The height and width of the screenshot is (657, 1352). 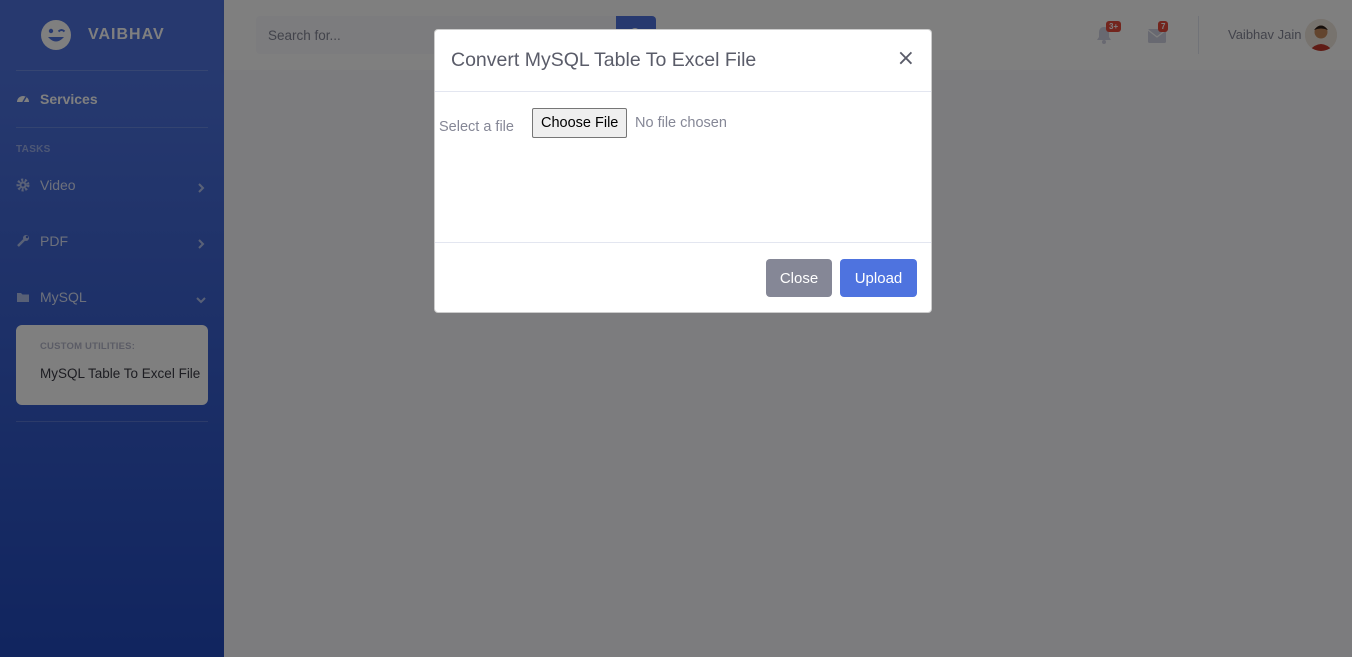 What do you see at coordinates (906, 59) in the screenshot?
I see `close-icon: ×` at bounding box center [906, 59].